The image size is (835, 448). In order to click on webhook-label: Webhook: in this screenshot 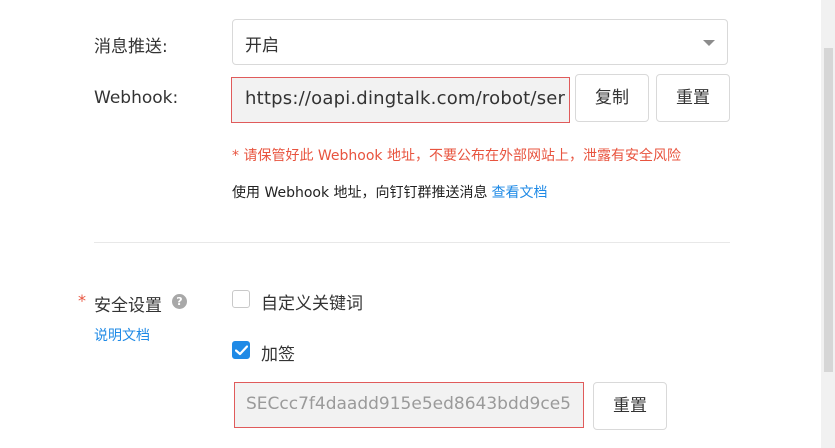, I will do `click(136, 98)`.